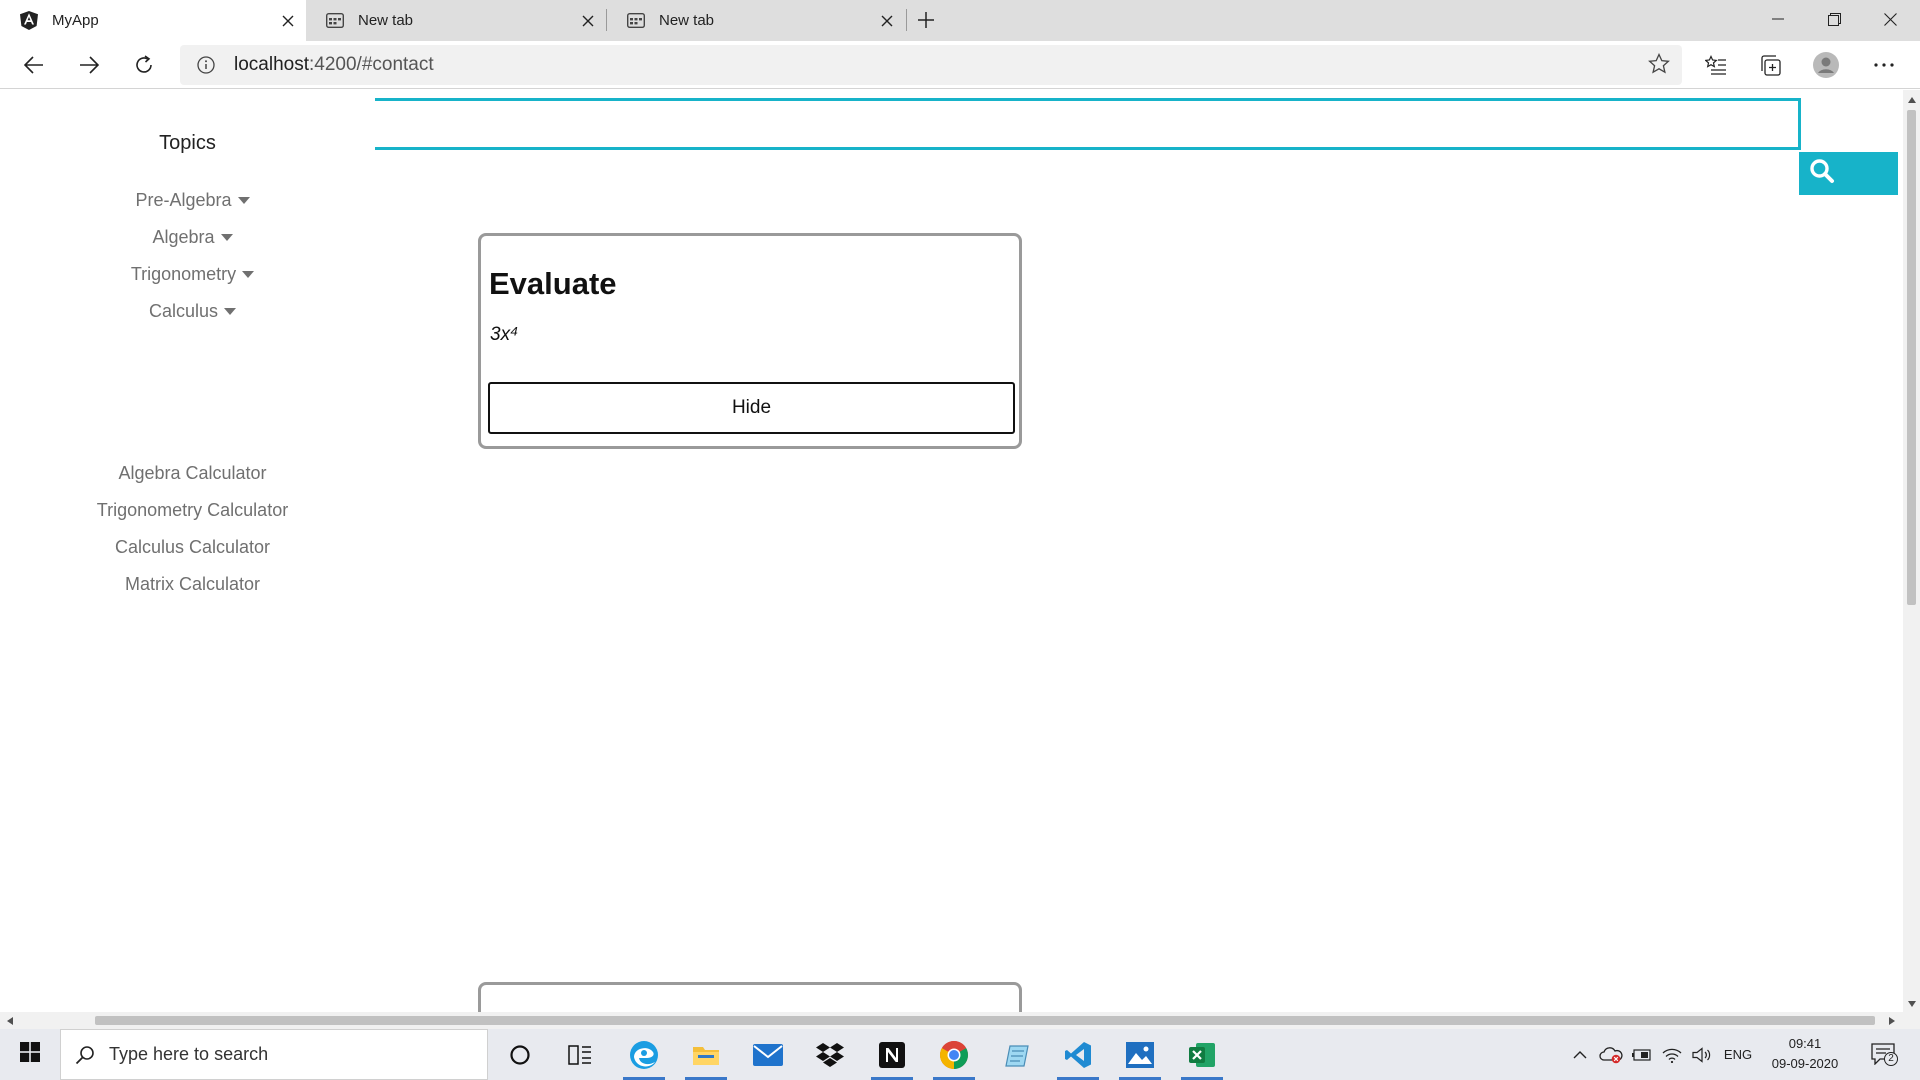 The width and height of the screenshot is (1920, 1080). I want to click on tab-strip: MyApp New tab New tab, so click(960, 20).